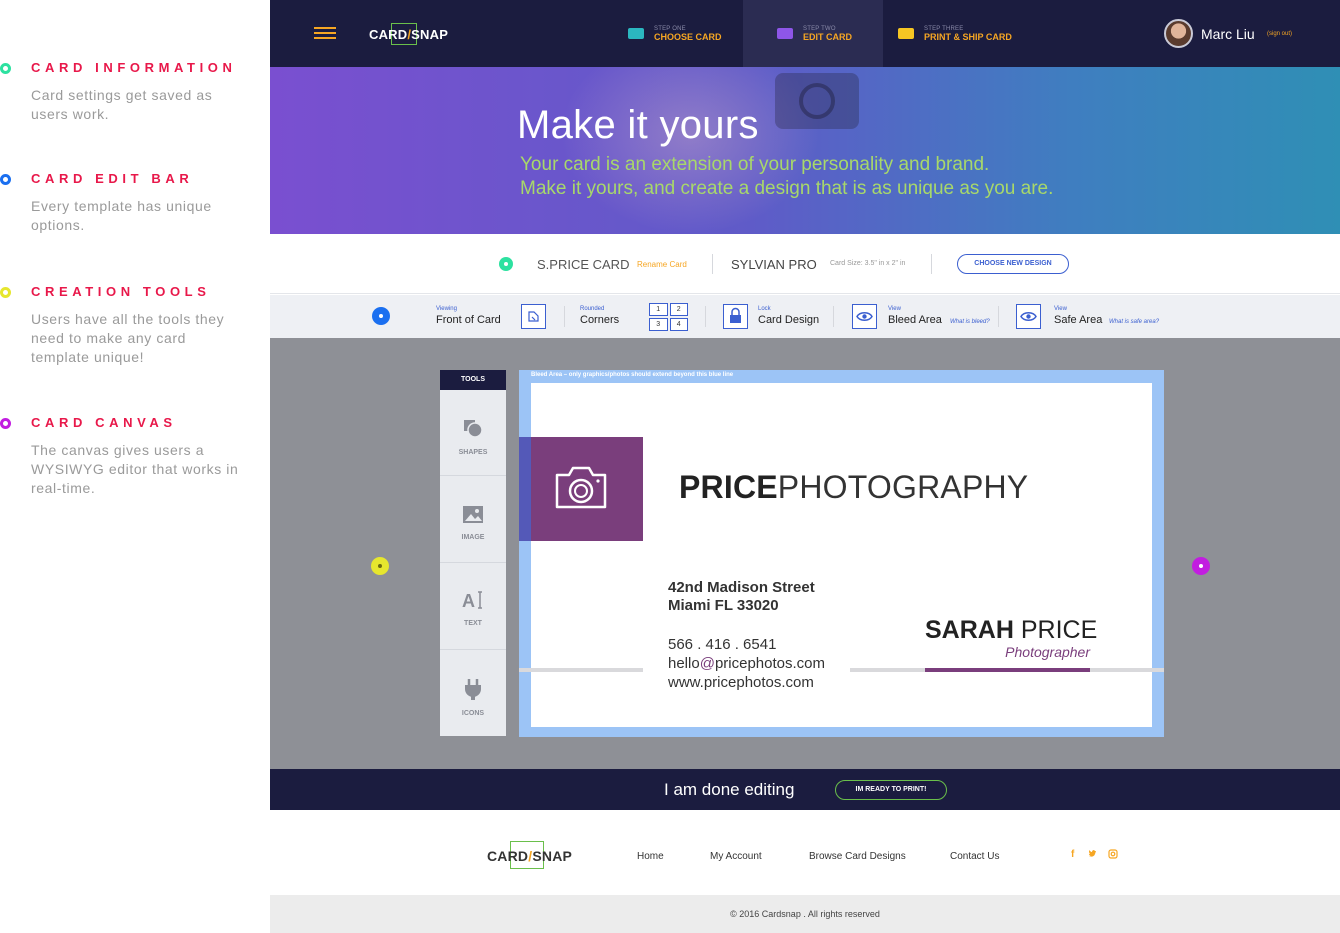 The width and height of the screenshot is (1340, 933). I want to click on rename-card-link: Rename Card, so click(662, 264).